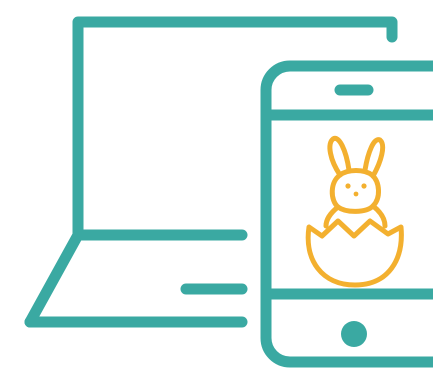  What do you see at coordinates (356, 194) in the screenshot?
I see `bunny-nose` at bounding box center [356, 194].